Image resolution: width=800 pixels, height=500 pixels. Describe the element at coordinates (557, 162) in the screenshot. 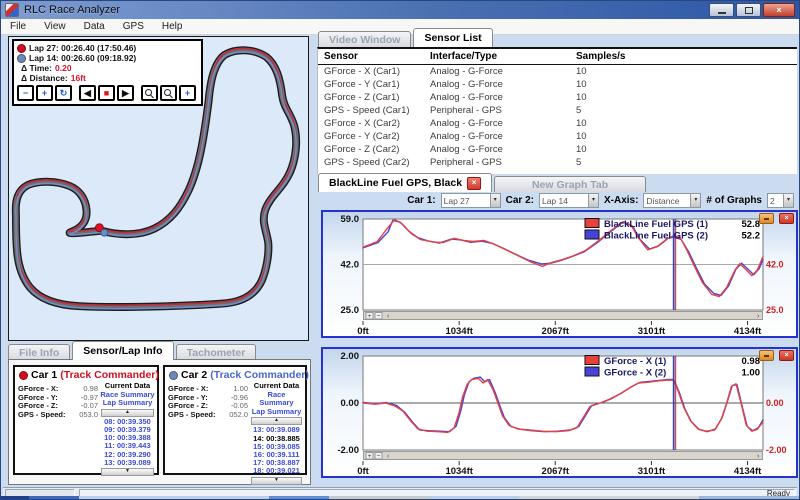

I see `table-row: GPS - Speed (Car2) Peripheral - GPS 5` at that location.